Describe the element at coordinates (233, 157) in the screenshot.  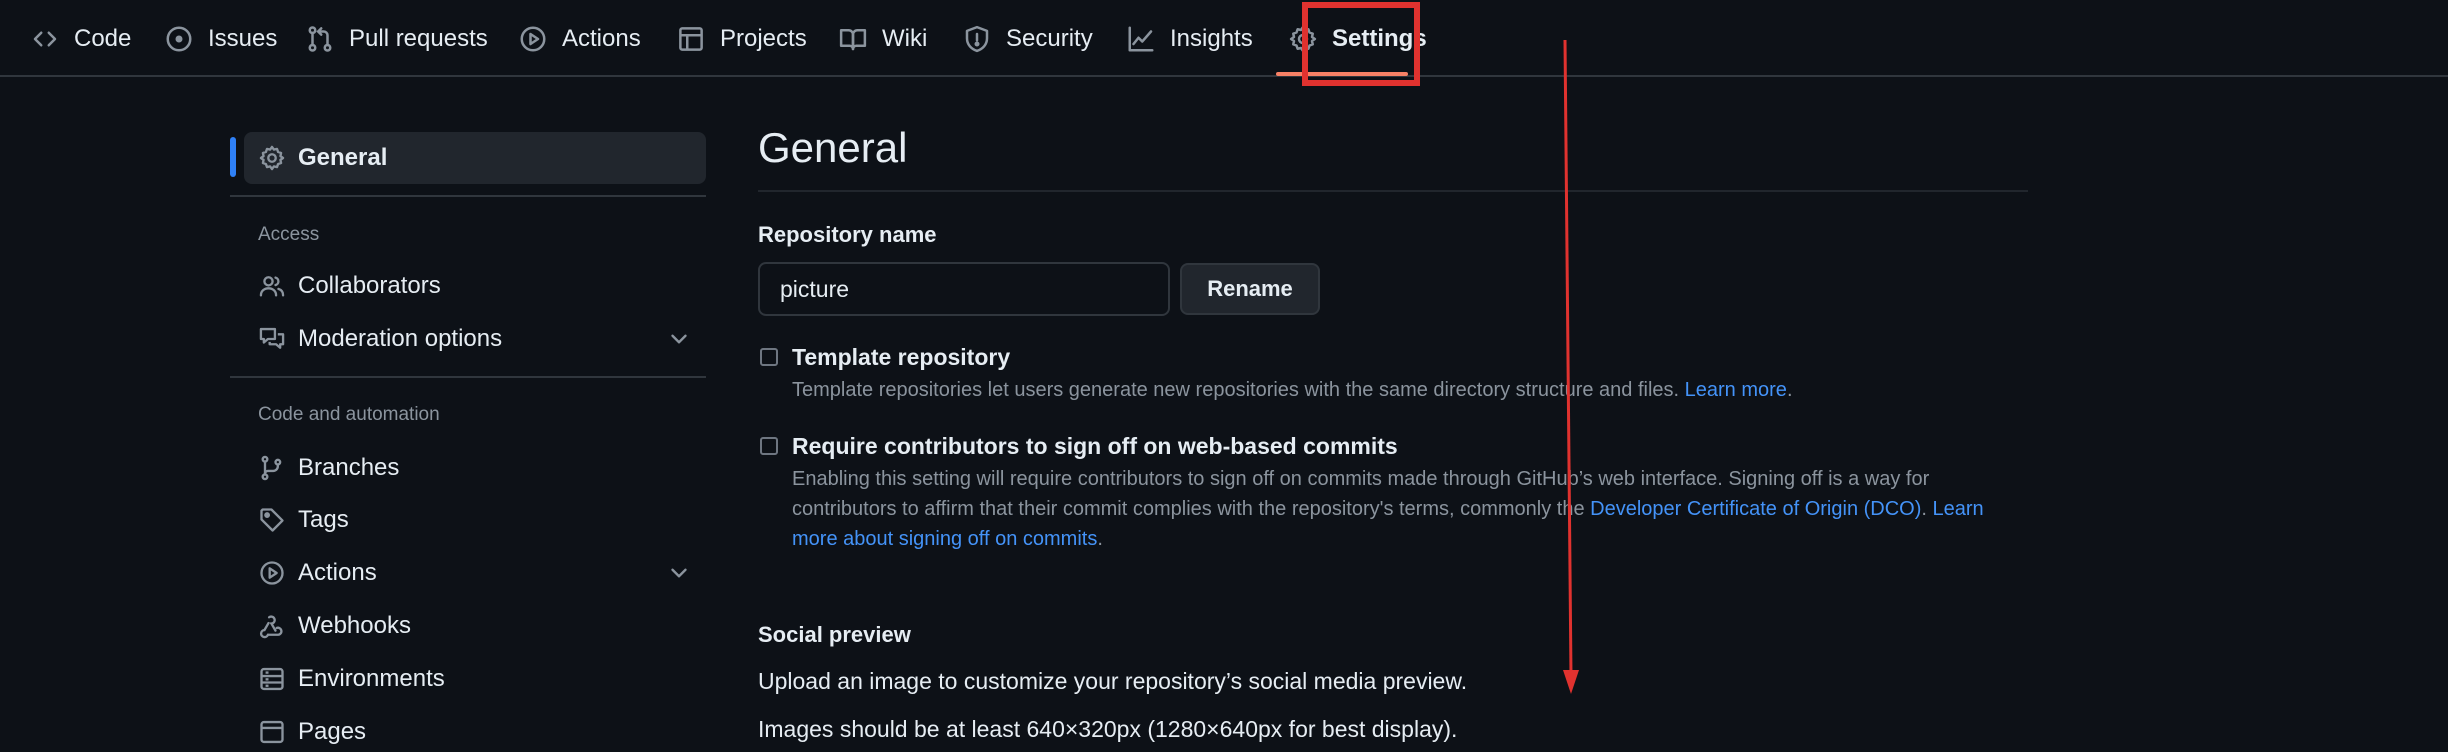
I see `sidebar-active-indicator` at that location.